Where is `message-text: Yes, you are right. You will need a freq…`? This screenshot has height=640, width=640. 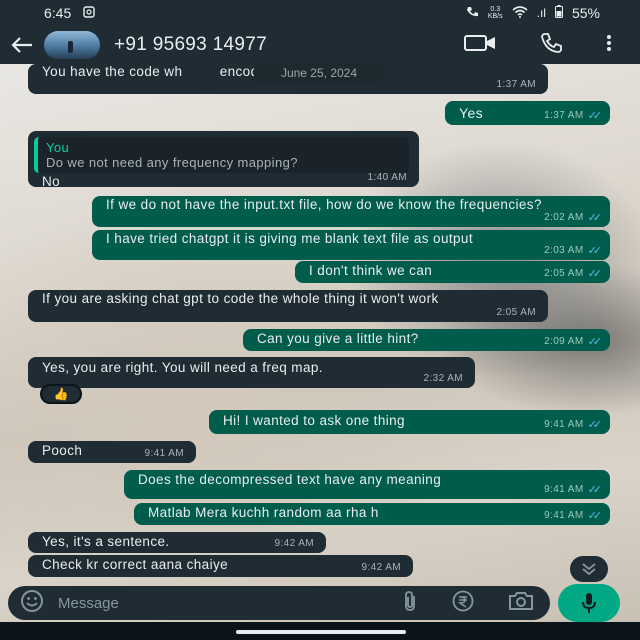 message-text: Yes, you are right. You will need a freq… is located at coordinates (182, 367).